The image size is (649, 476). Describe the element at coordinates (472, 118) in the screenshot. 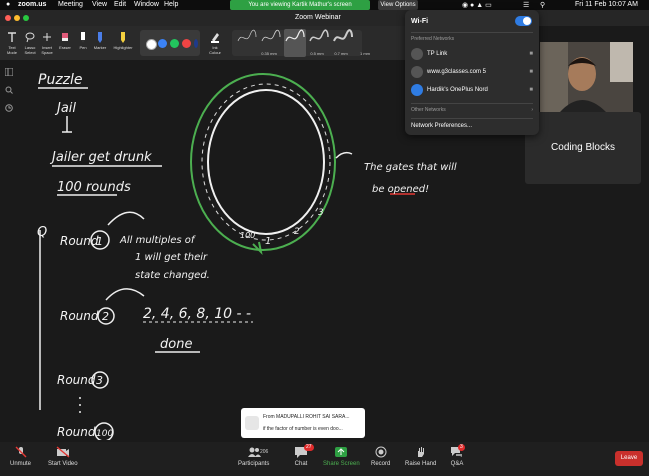

I see `divider` at that location.